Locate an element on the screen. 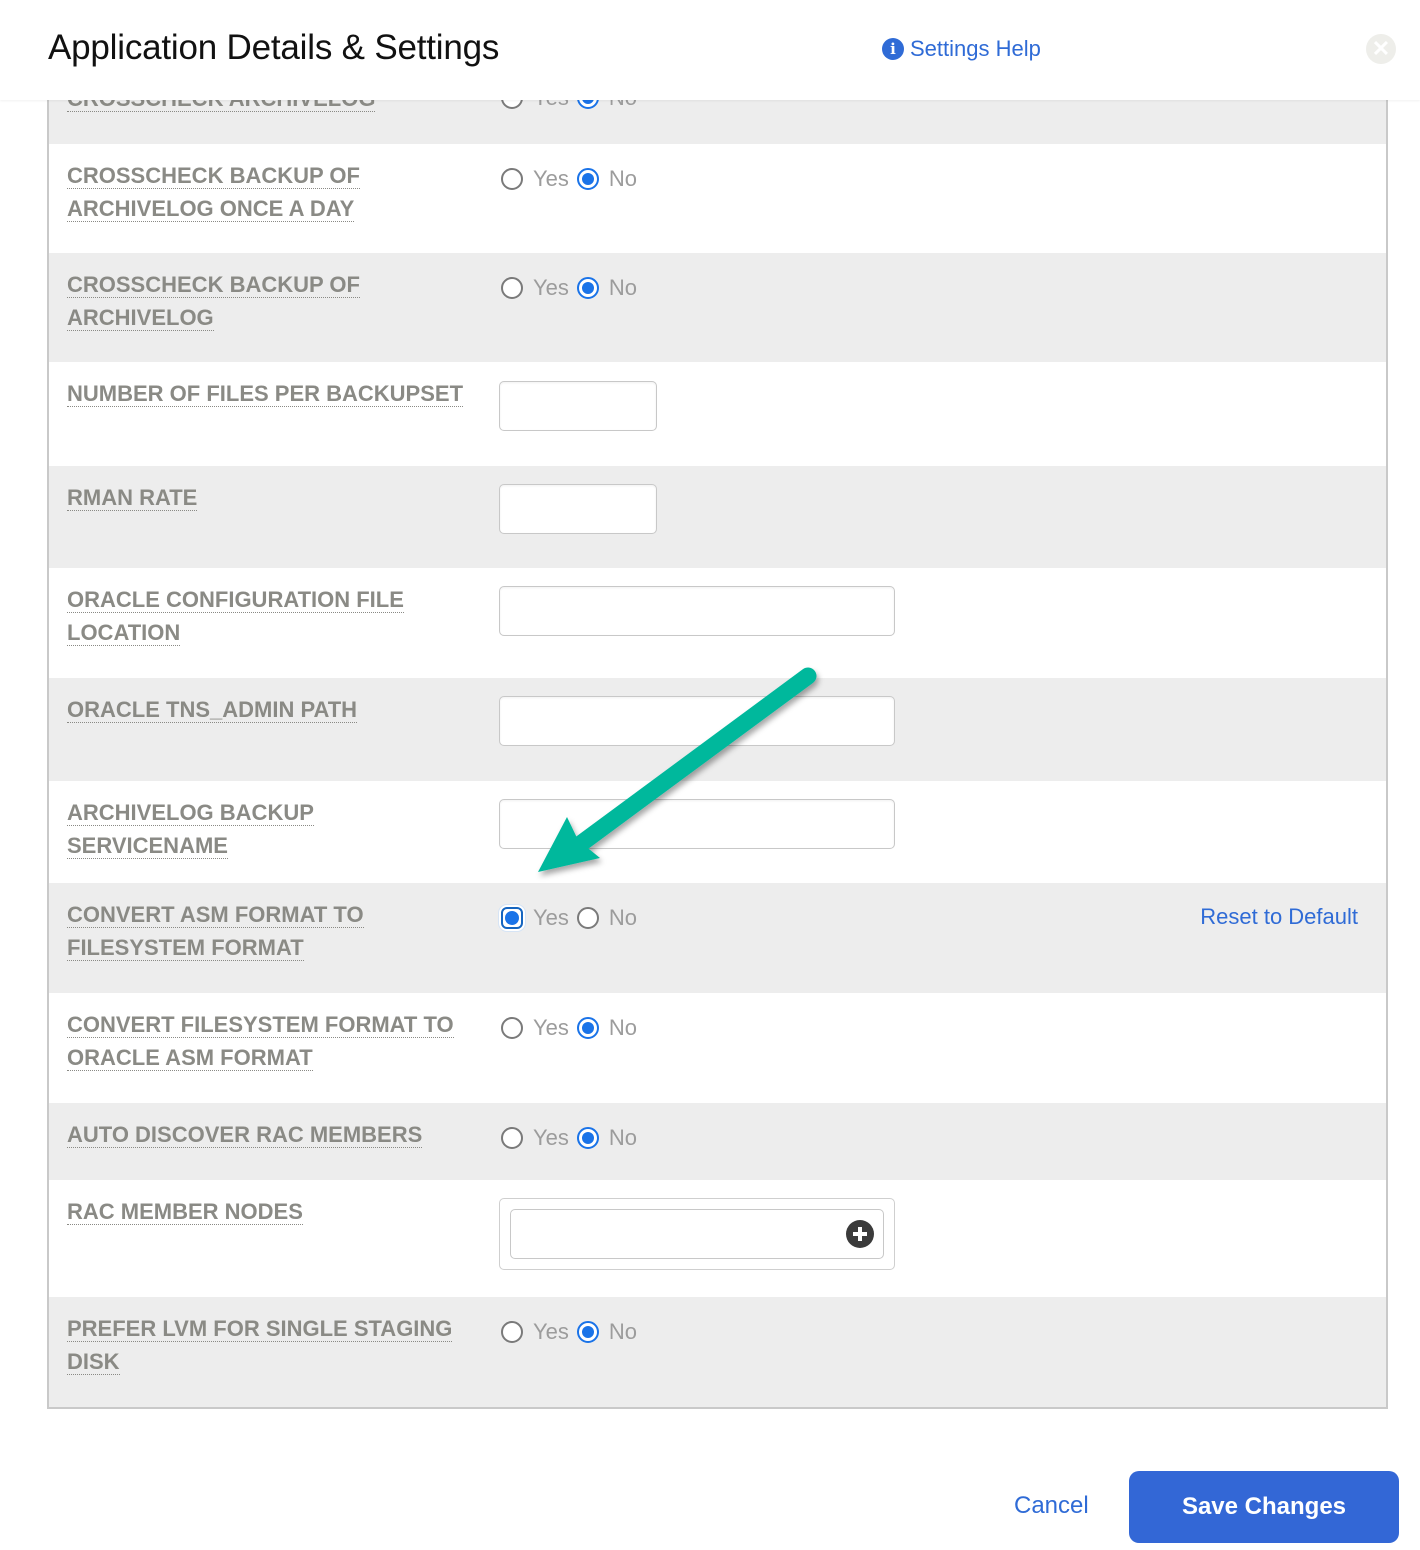 Image resolution: width=1420 pixels, height=1550 pixels. settings-help-link: i Settings Help is located at coordinates (961, 49).